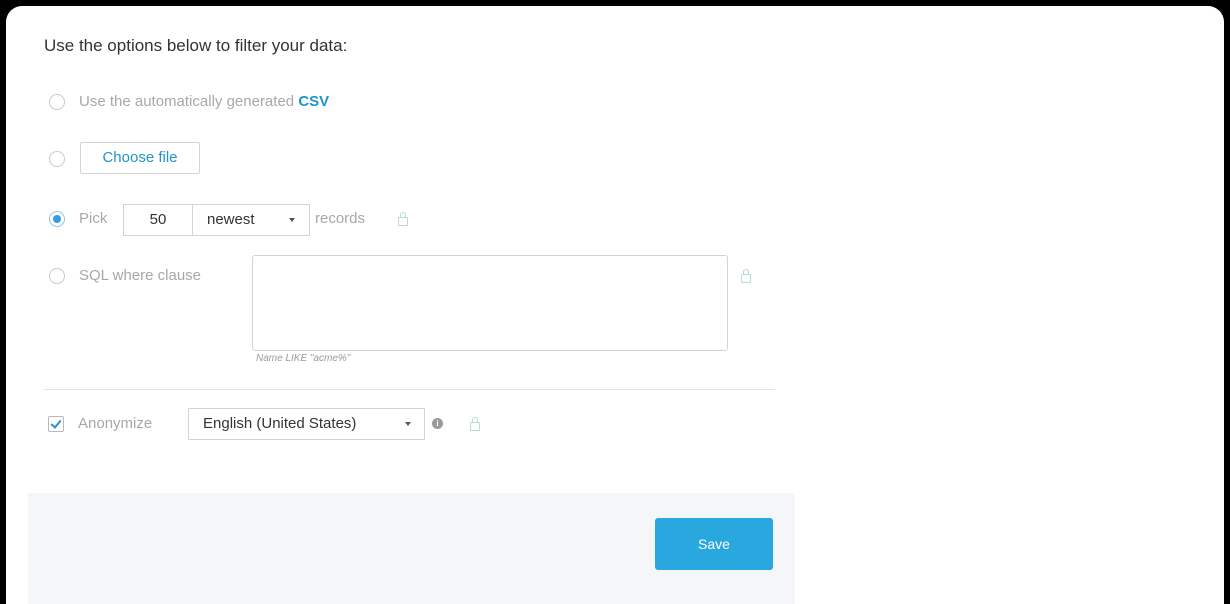  I want to click on record-count-input: 50, so click(158, 220).